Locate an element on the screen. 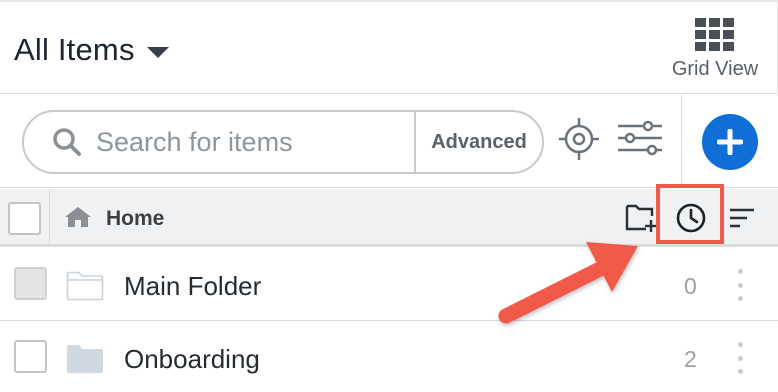  search-icon is located at coordinates (67, 142).